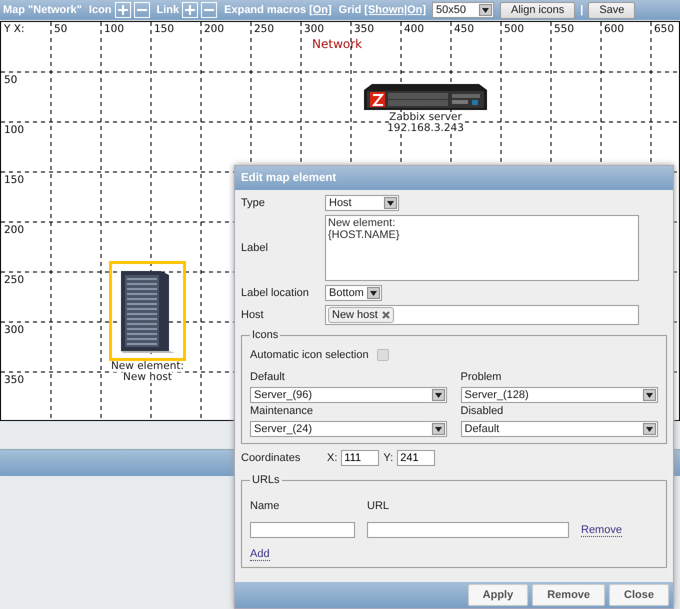 The image size is (680, 609). I want to click on url-name-field, so click(302, 530).